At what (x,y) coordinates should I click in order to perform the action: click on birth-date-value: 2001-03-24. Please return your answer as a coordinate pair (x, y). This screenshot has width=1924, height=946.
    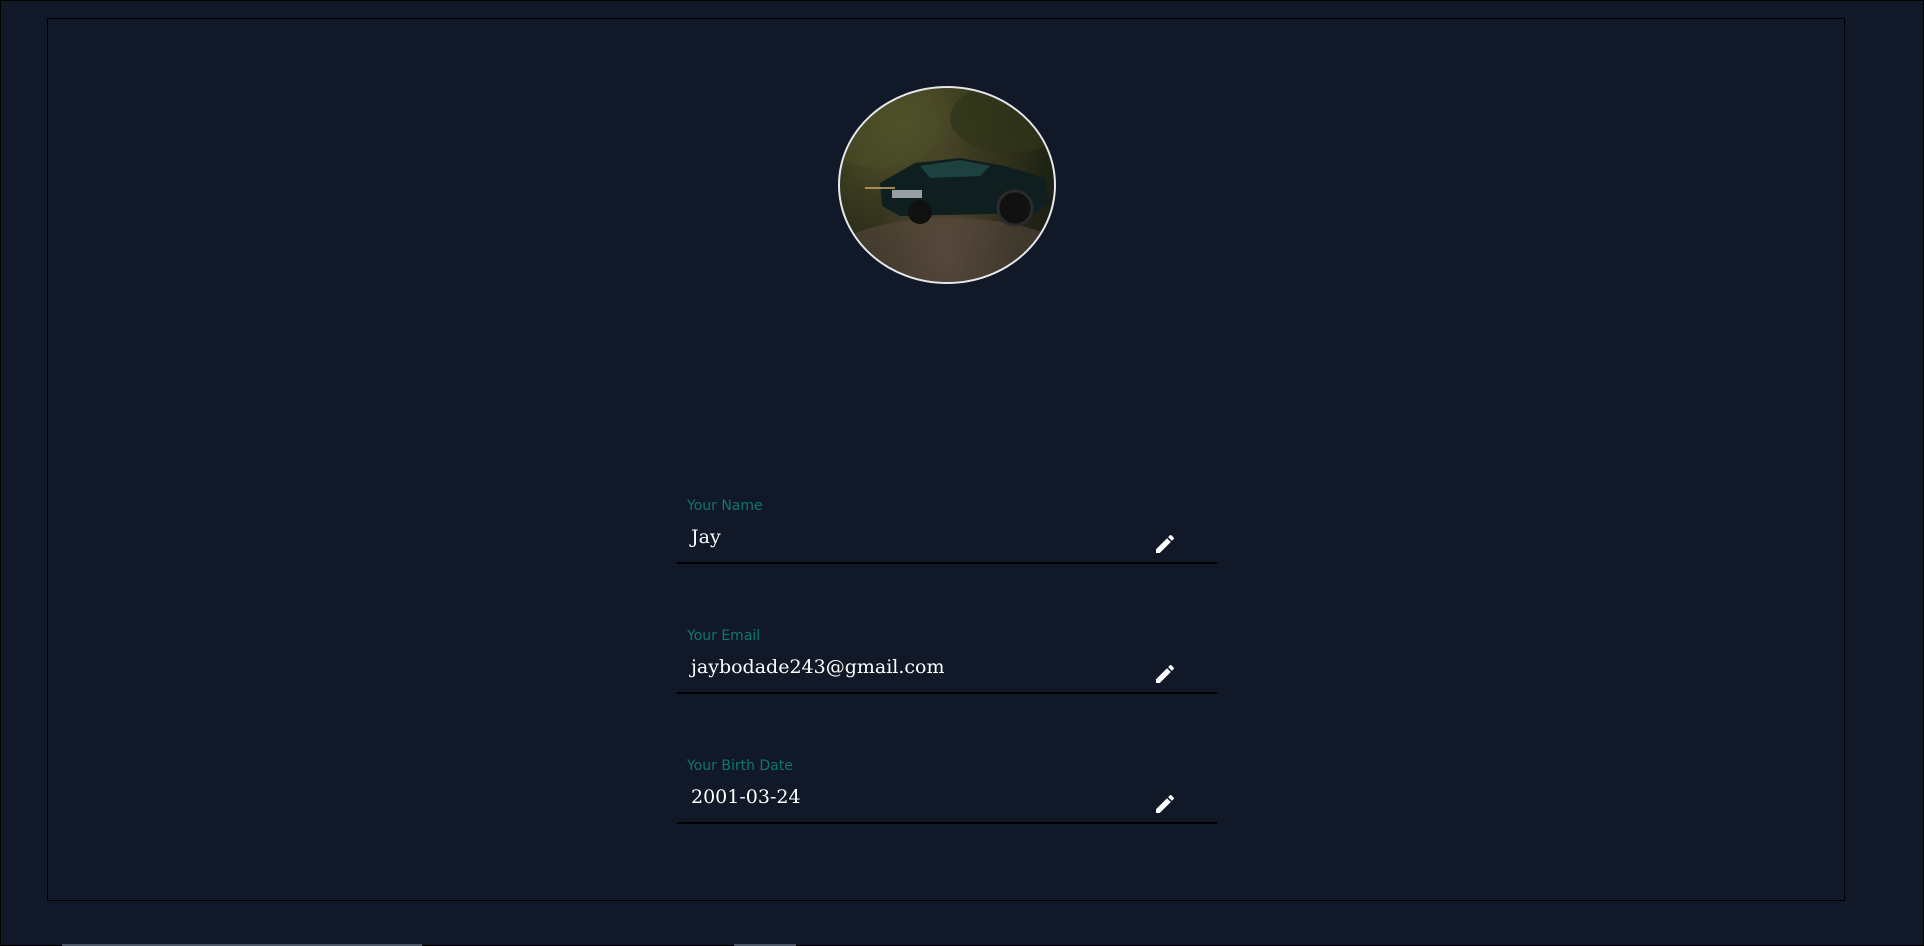
    Looking at the image, I should click on (746, 797).